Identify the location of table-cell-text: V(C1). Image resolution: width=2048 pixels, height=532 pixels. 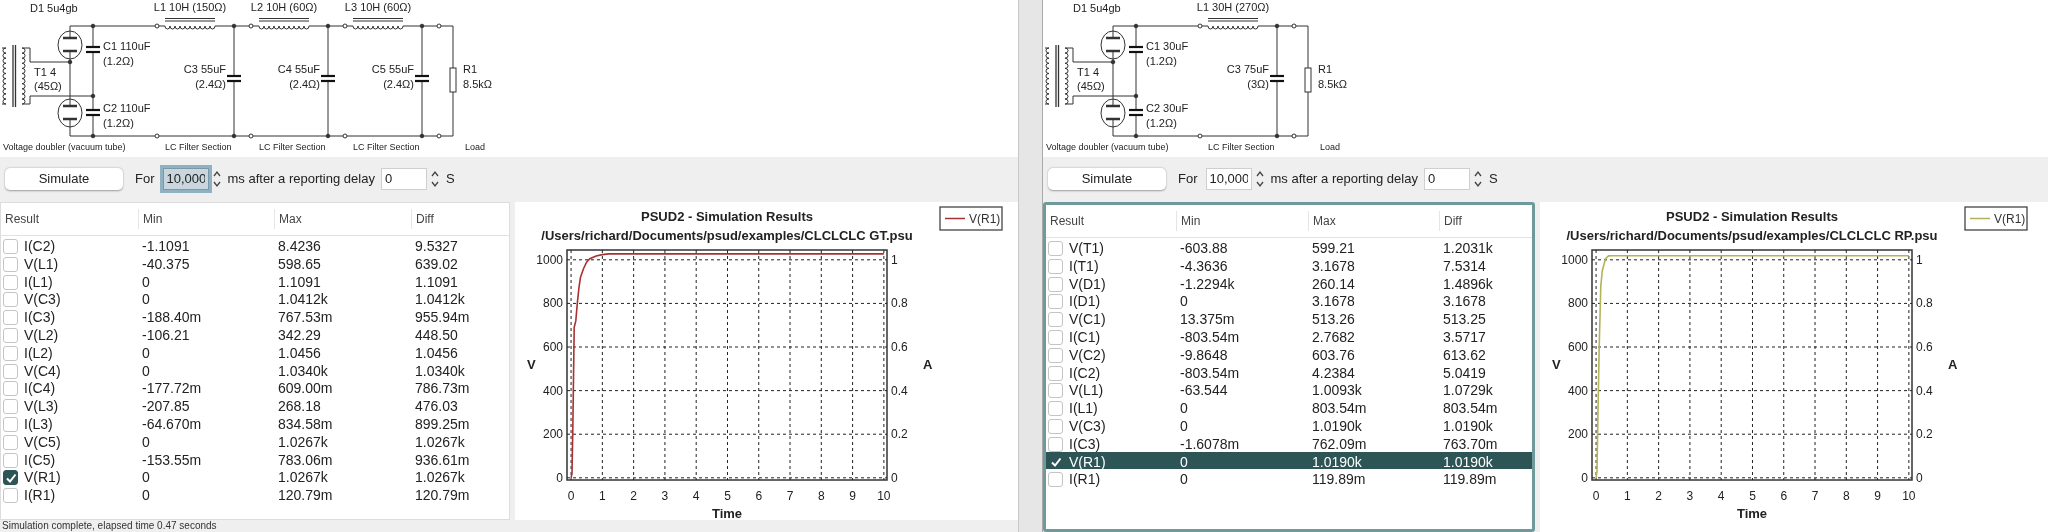
(1087, 320).